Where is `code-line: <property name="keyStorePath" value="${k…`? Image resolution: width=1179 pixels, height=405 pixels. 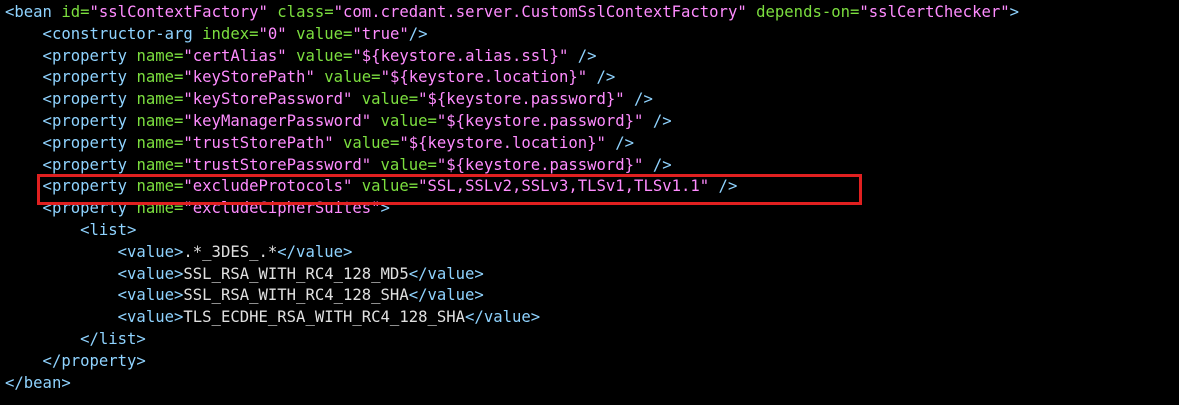 code-line: <property name="keyStorePath" value="${k… is located at coordinates (589, 78).